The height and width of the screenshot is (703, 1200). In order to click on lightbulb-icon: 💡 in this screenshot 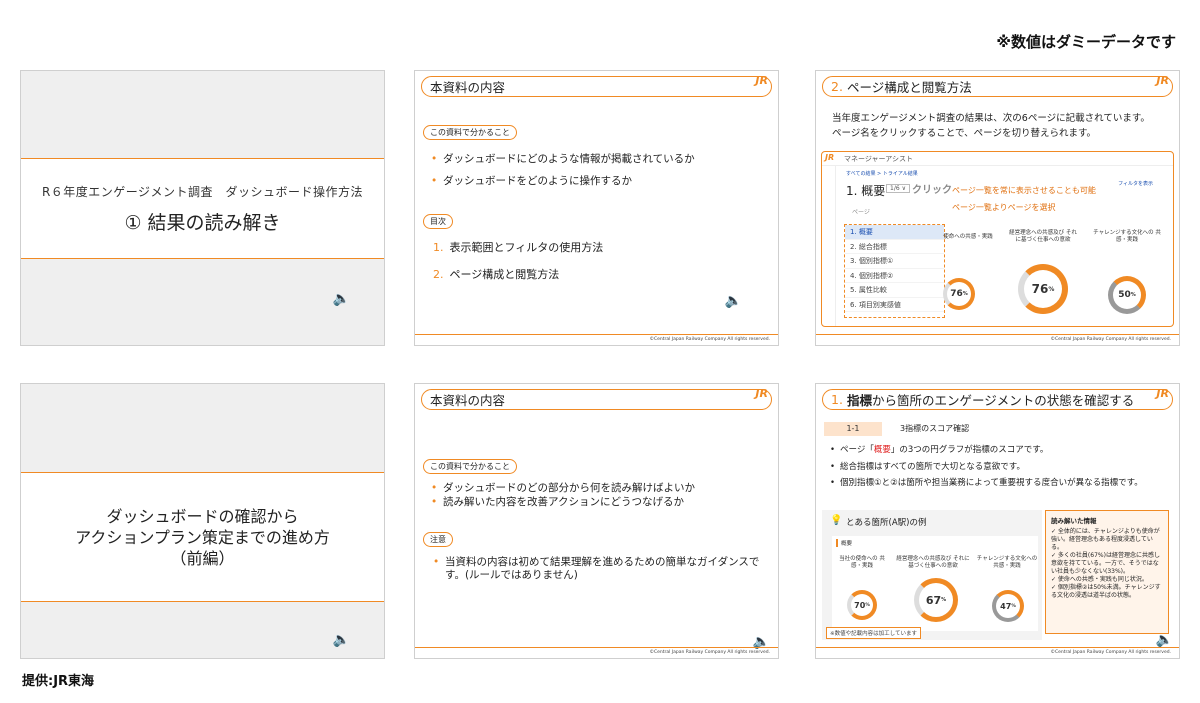, I will do `click(836, 520)`.